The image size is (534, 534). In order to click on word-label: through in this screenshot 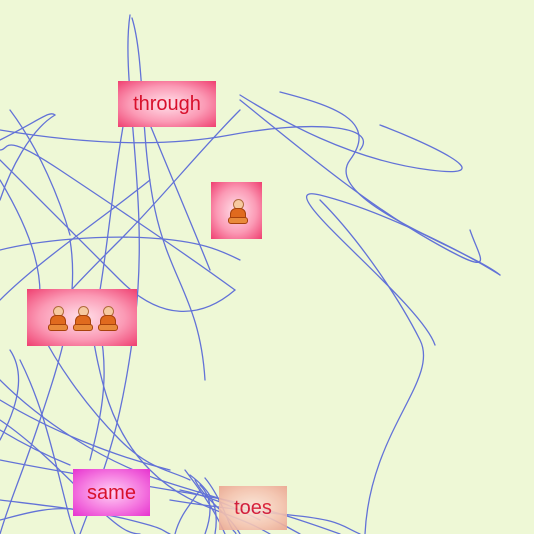, I will do `click(167, 104)`.